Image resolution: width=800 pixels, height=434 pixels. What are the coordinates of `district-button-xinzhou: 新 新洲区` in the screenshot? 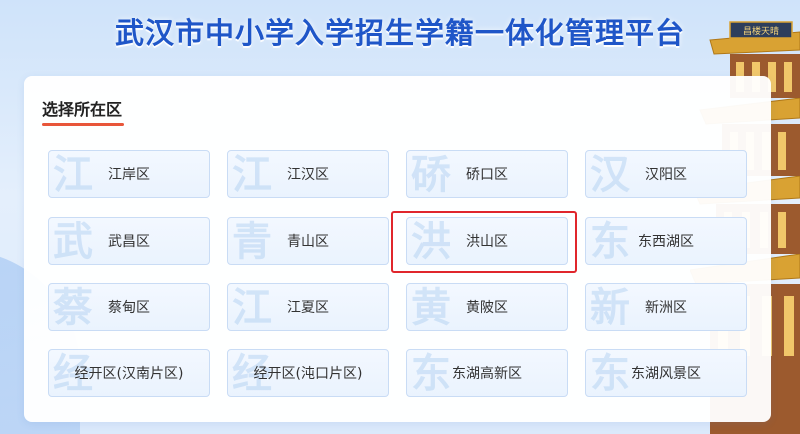 It's located at (666, 307).